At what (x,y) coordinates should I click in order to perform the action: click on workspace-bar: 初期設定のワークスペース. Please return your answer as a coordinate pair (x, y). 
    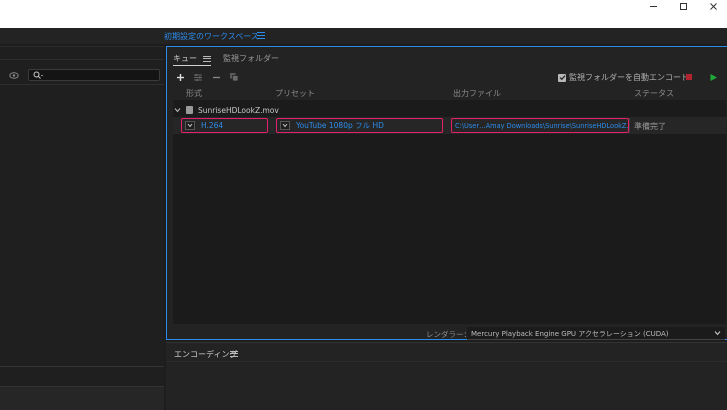
    Looking at the image, I should click on (363, 36).